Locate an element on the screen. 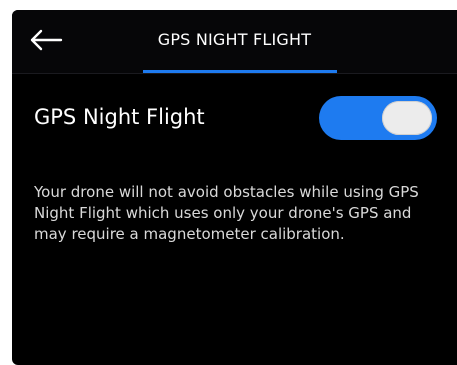 Image resolution: width=457 pixels, height=365 pixels. header-divider is located at coordinates (234, 73).